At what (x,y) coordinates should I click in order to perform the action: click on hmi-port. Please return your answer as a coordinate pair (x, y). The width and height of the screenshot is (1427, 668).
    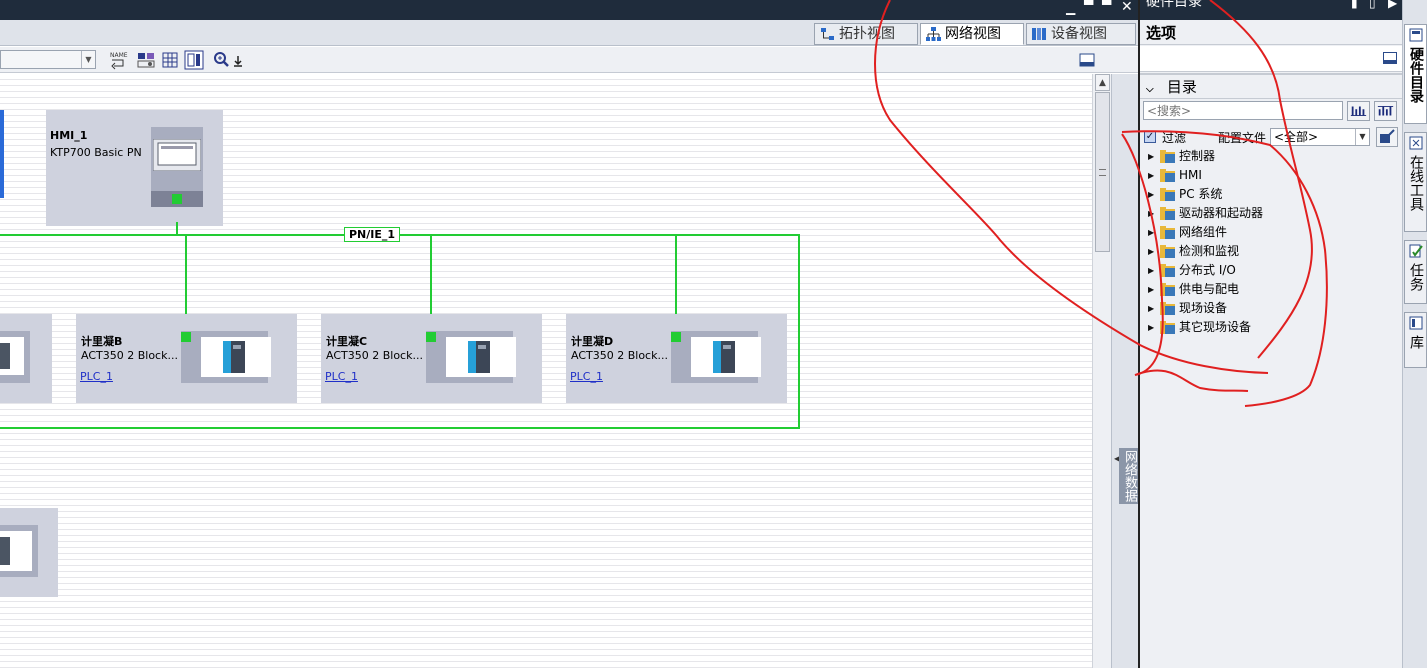
    Looking at the image, I should click on (177, 199).